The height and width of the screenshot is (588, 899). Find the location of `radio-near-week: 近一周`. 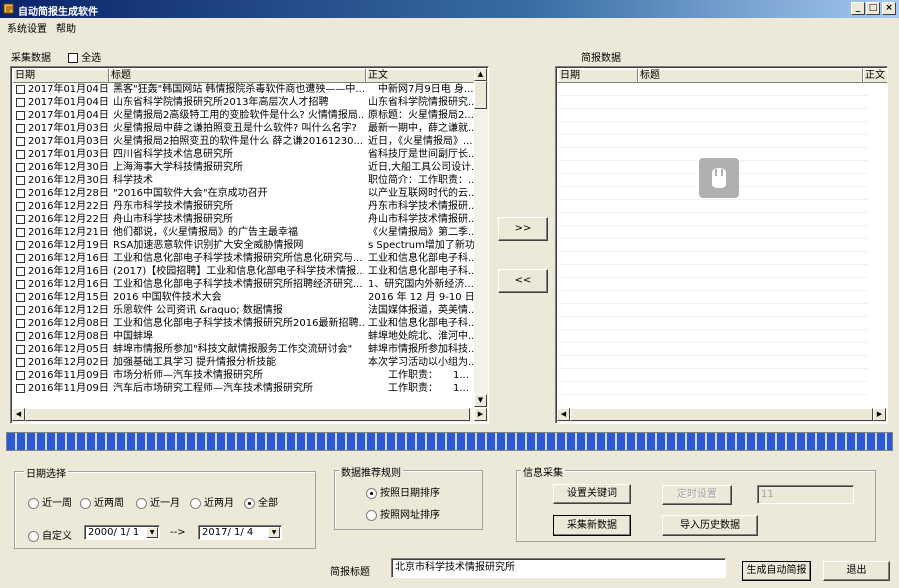

radio-near-week: 近一周 is located at coordinates (50, 501).